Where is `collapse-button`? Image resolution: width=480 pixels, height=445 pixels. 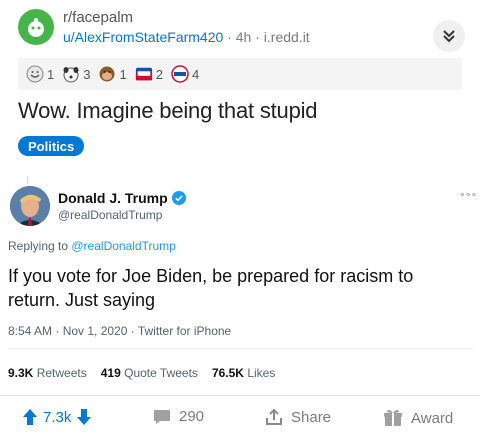
collapse-button is located at coordinates (449, 36).